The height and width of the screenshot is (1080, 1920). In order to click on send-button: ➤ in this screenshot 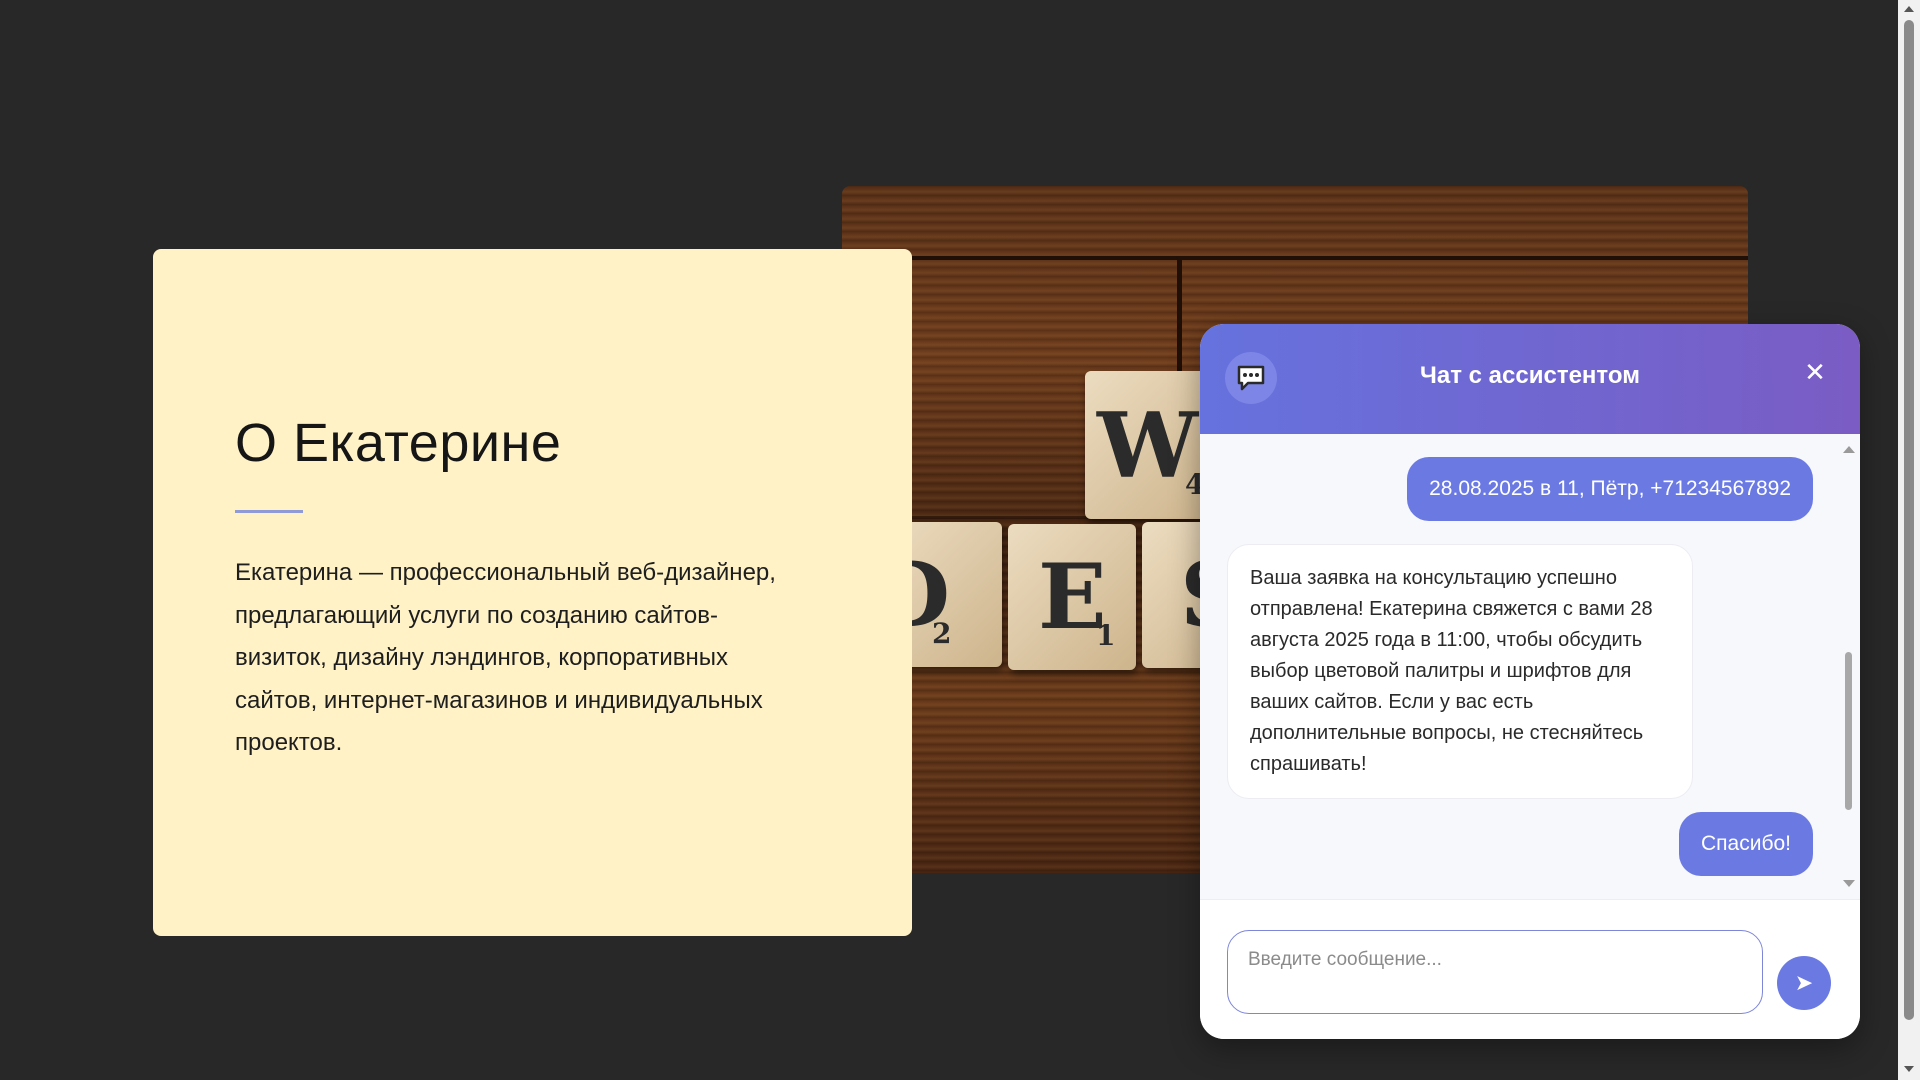, I will do `click(1804, 983)`.